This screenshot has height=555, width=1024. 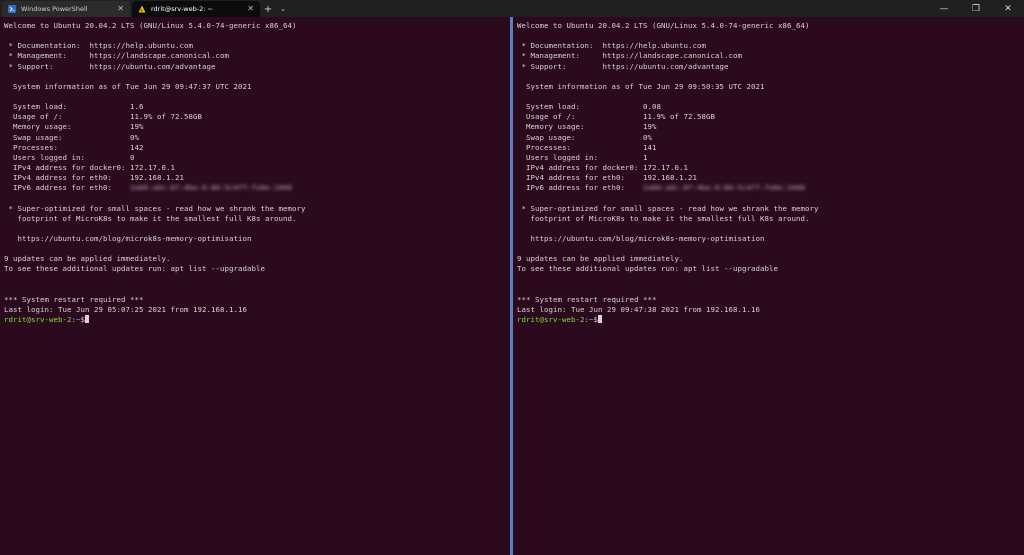 What do you see at coordinates (587, 147) in the screenshot?
I see `terminal-line: Processes: 141` at bounding box center [587, 147].